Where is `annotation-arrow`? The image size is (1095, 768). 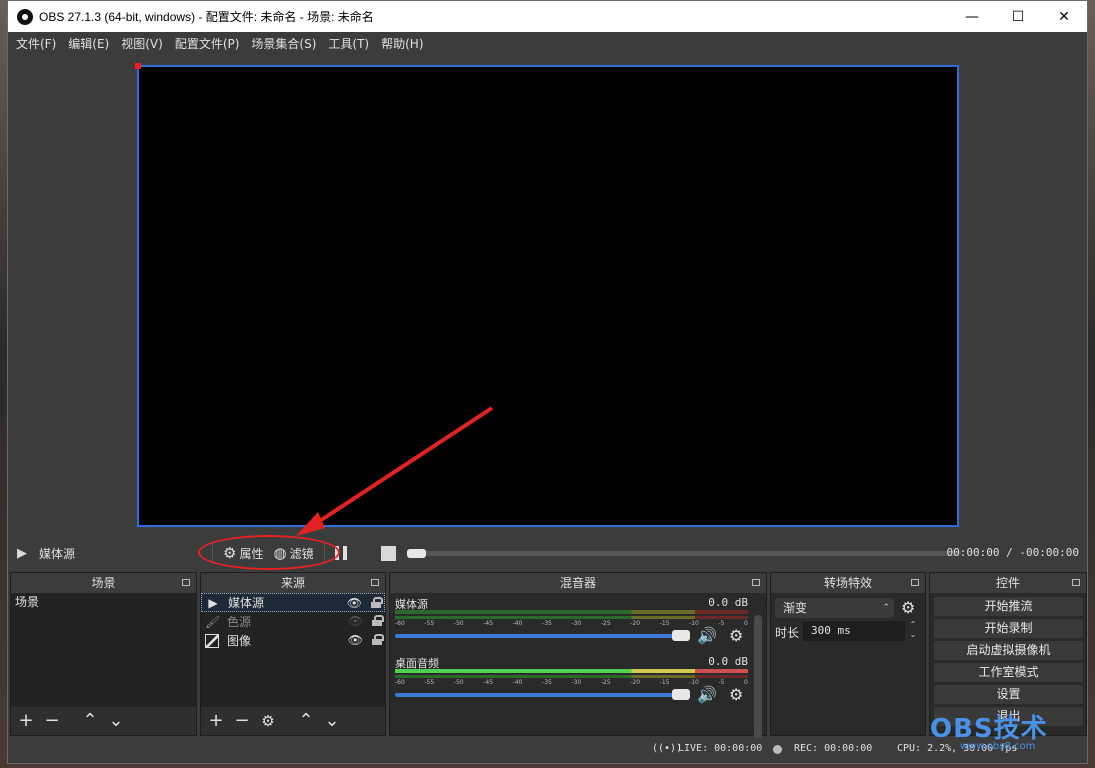
annotation-arrow is located at coordinates (395, 471).